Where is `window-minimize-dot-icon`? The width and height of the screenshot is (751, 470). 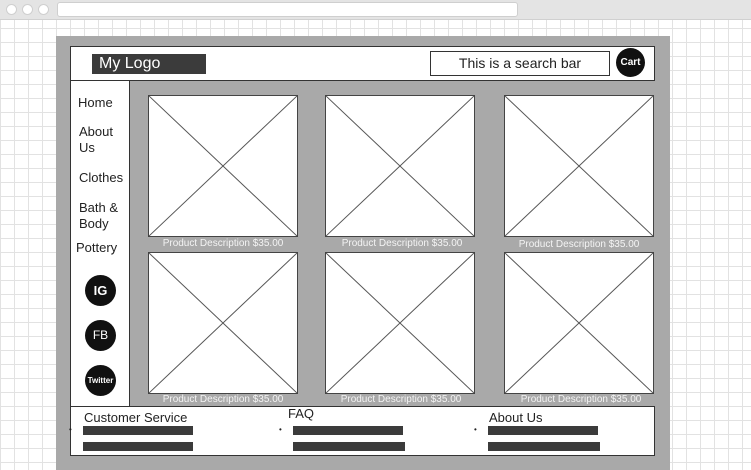
window-minimize-dot-icon is located at coordinates (27, 9).